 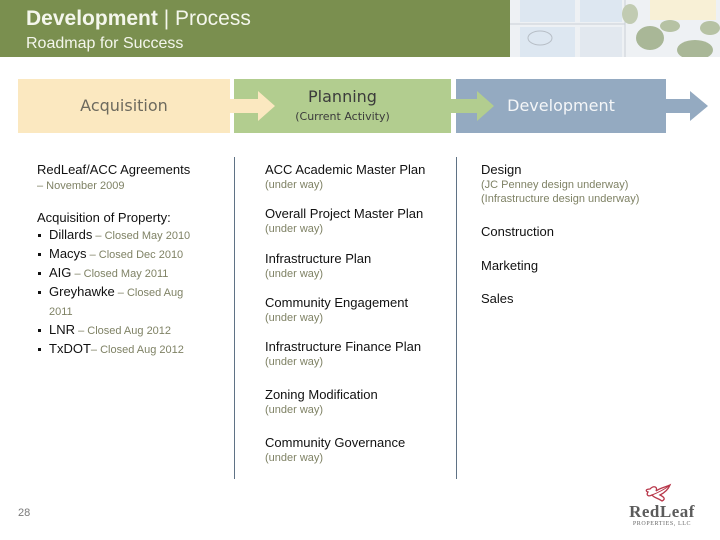 I want to click on development-item-title: Design, so click(x=501, y=169).